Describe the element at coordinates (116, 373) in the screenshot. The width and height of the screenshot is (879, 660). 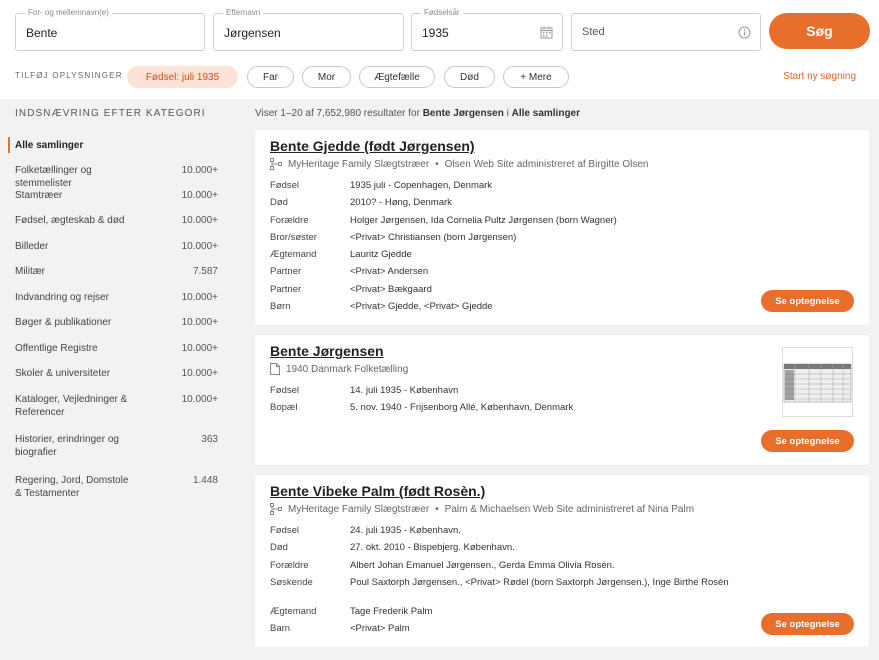
I see `sidebar-item: Skoler & universiteter 10.000+` at that location.